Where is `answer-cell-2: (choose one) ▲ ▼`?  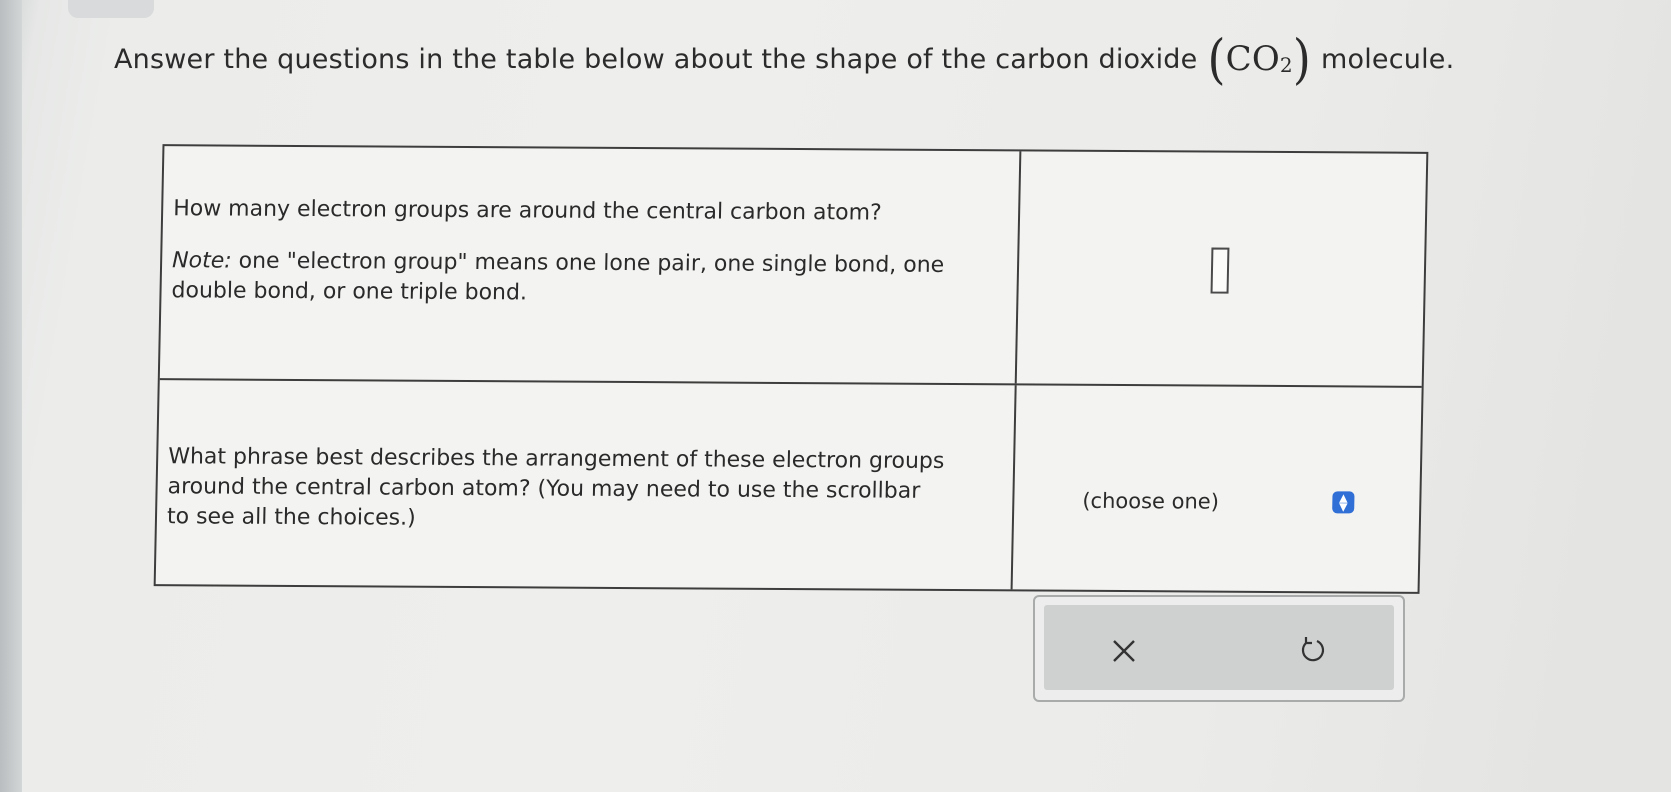
answer-cell-2: (choose one) ▲ ▼ is located at coordinates (1217, 488).